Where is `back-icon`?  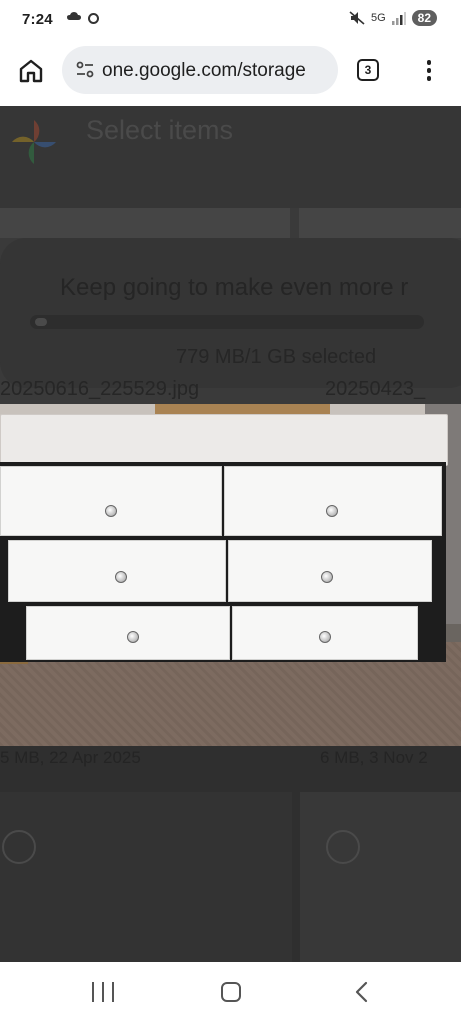
back-icon is located at coordinates (361, 992).